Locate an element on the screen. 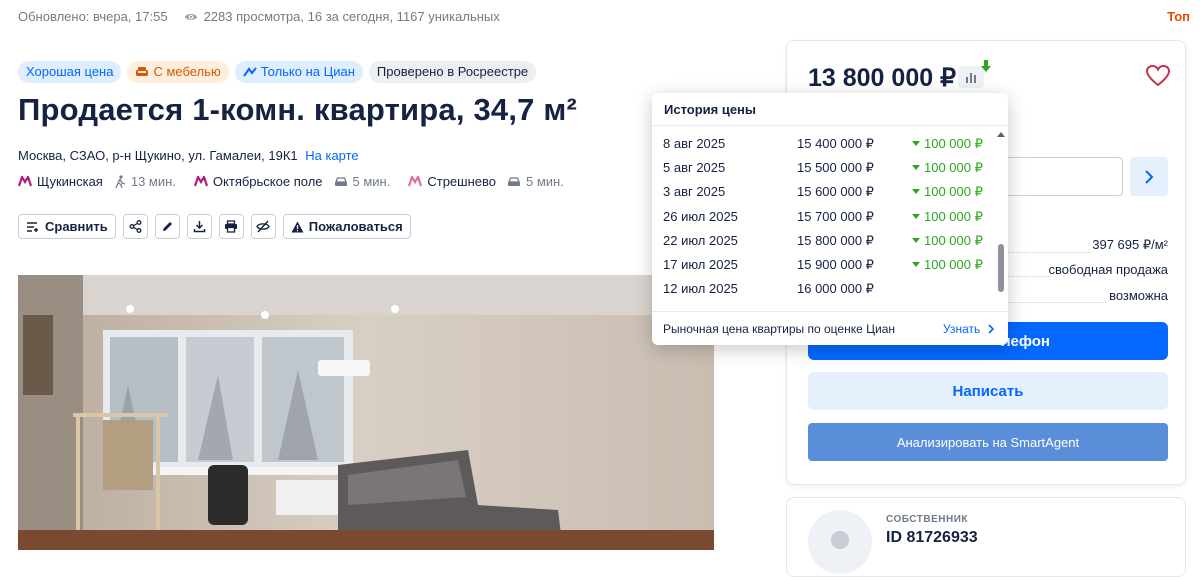 This screenshot has width=1200, height=577. smartagent-button: Анализировать на SmartAgent is located at coordinates (988, 442).